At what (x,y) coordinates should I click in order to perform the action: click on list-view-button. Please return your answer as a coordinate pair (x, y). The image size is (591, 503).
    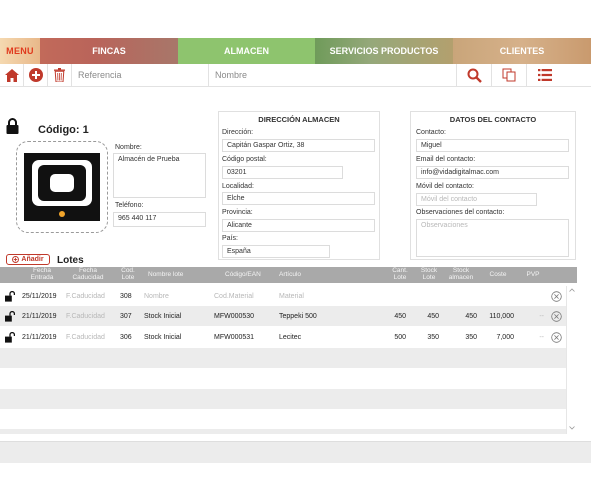
    Looking at the image, I should click on (544, 75).